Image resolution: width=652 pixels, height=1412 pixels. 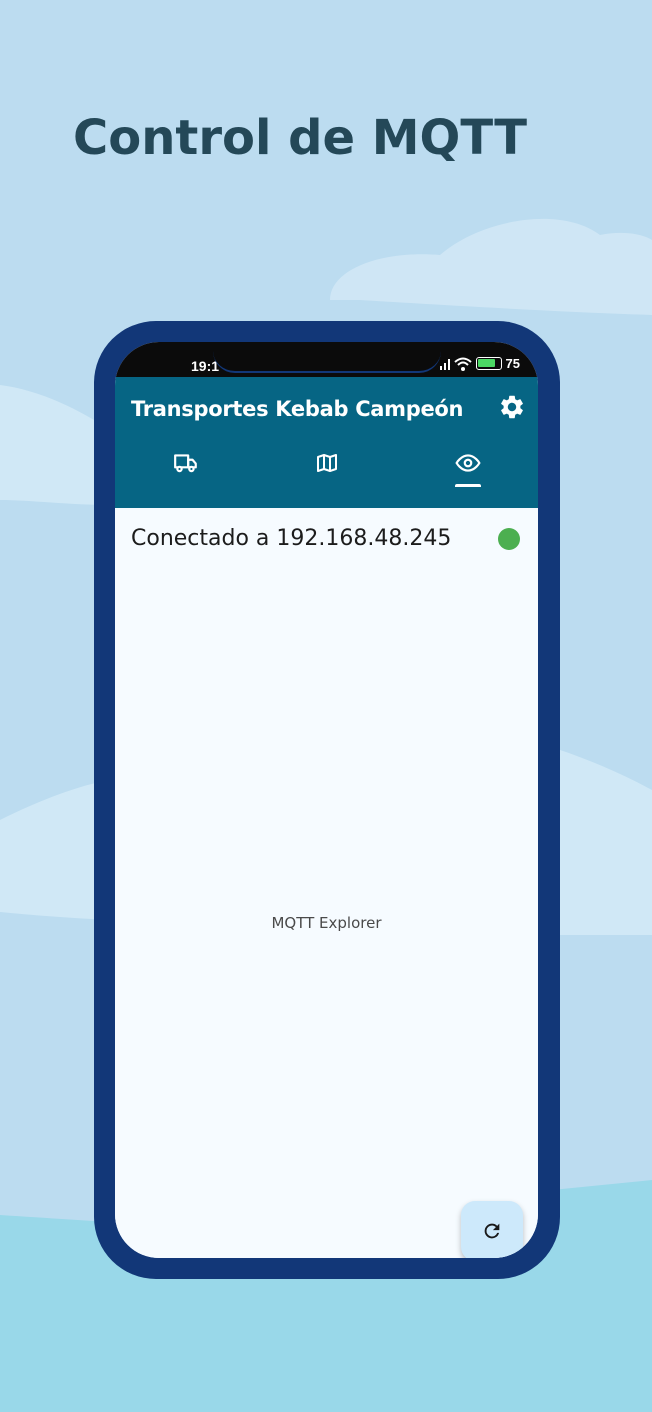 I want to click on mqtt-explorer-label: MQTT Explorer, so click(x=326, y=923).